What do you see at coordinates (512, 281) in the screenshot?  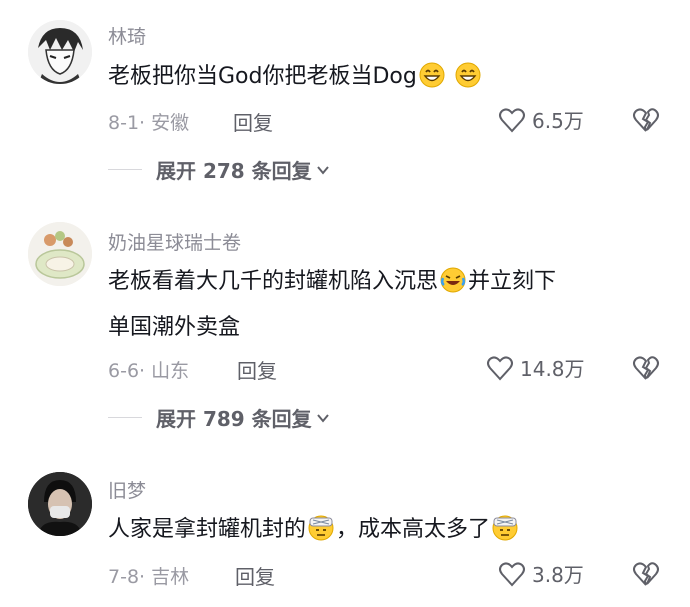 I see `comment-text-part: 并立刻下` at bounding box center [512, 281].